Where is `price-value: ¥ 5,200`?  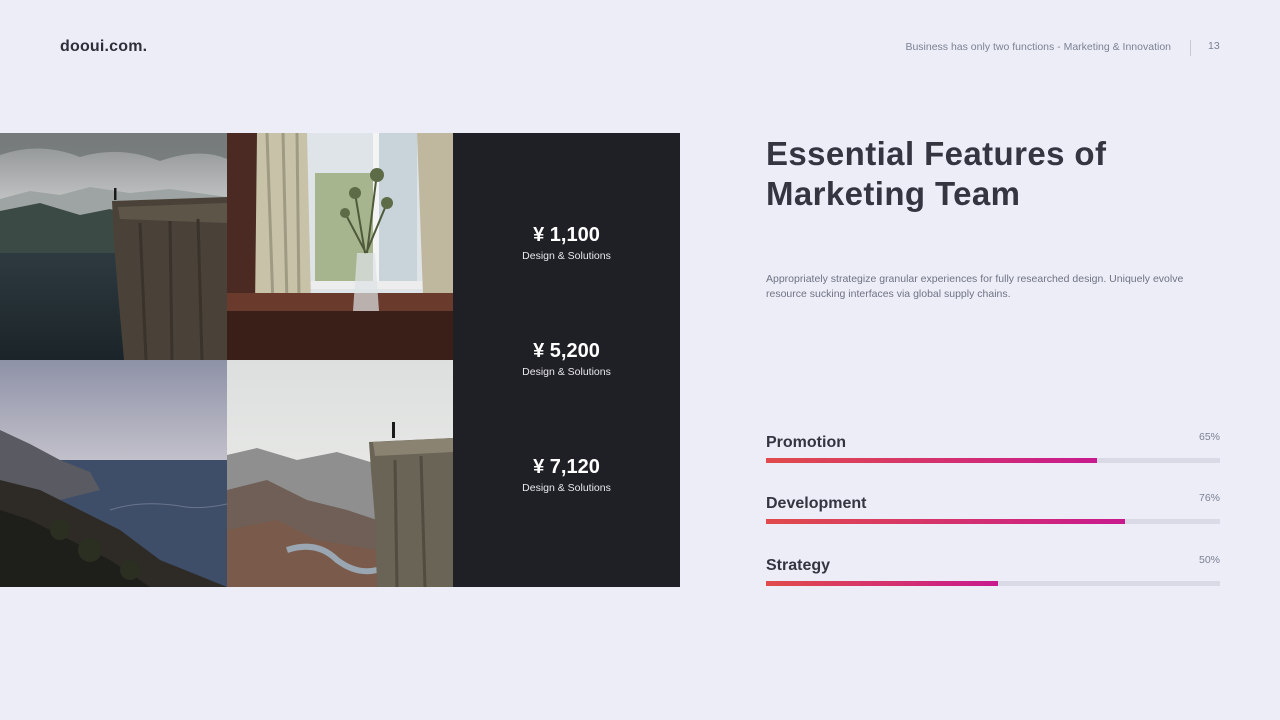 price-value: ¥ 5,200 is located at coordinates (566, 351).